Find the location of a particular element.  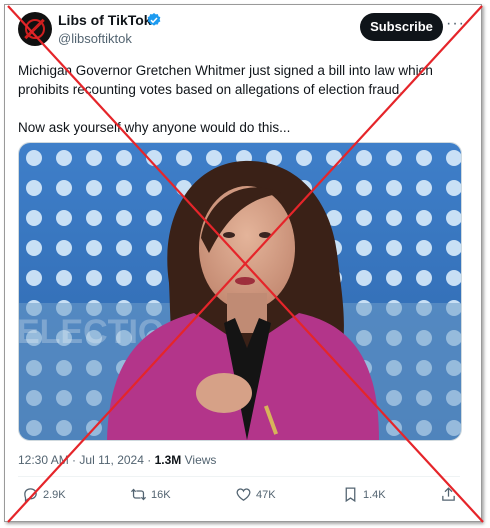

avatar is located at coordinates (35, 29).